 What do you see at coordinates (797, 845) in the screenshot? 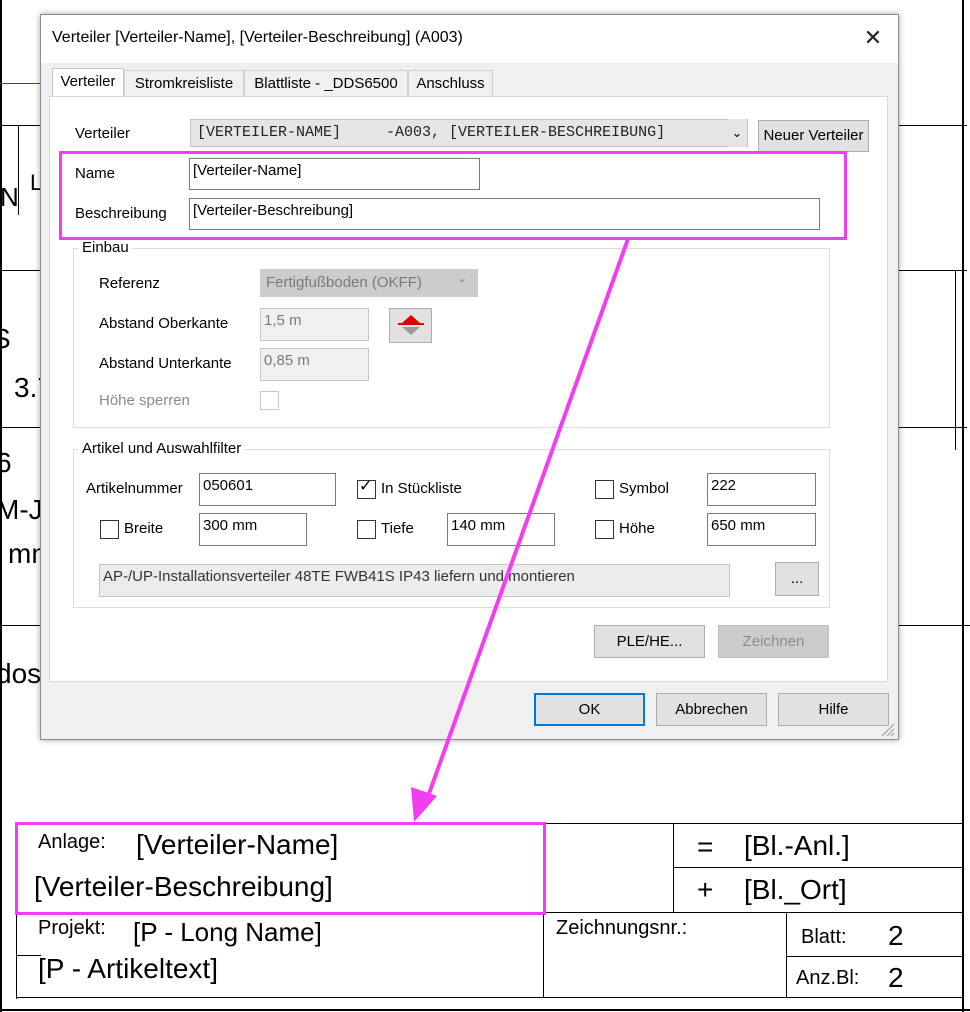
I see `bl-anl: [Bl.-Anl.]` at bounding box center [797, 845].